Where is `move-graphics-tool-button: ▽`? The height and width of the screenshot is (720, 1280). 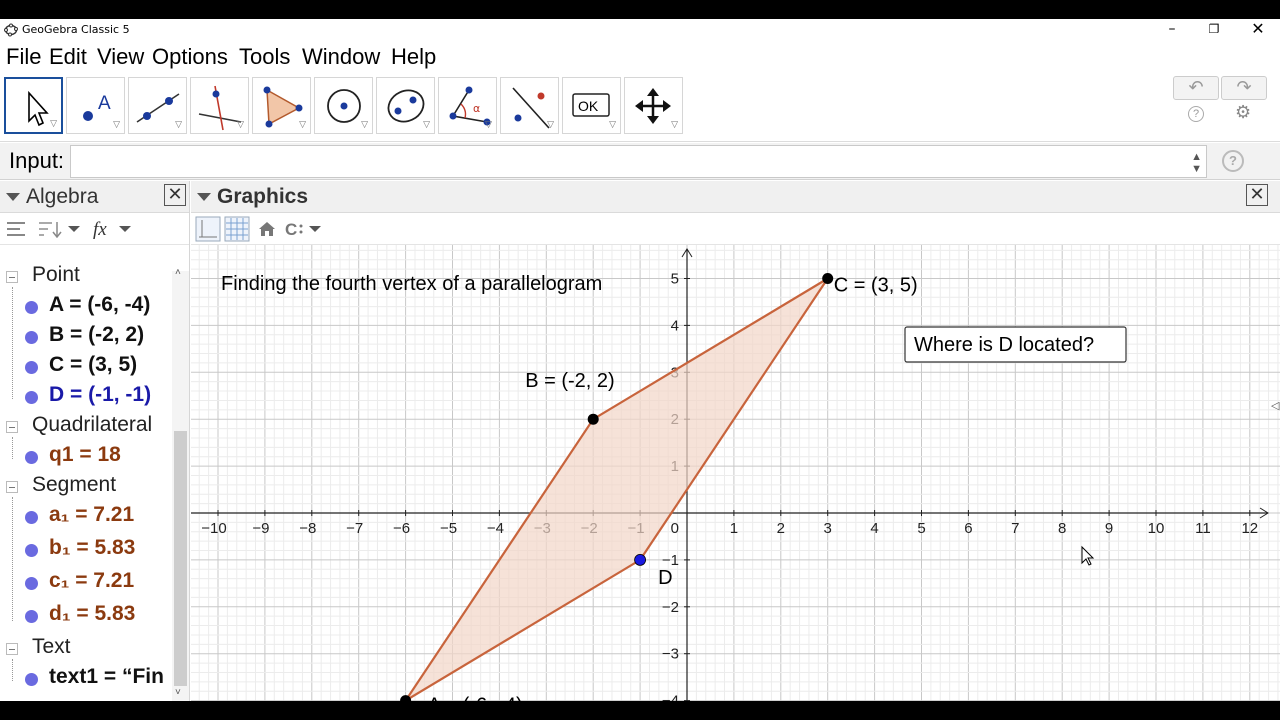
move-graphics-tool-button: ▽ is located at coordinates (653, 105).